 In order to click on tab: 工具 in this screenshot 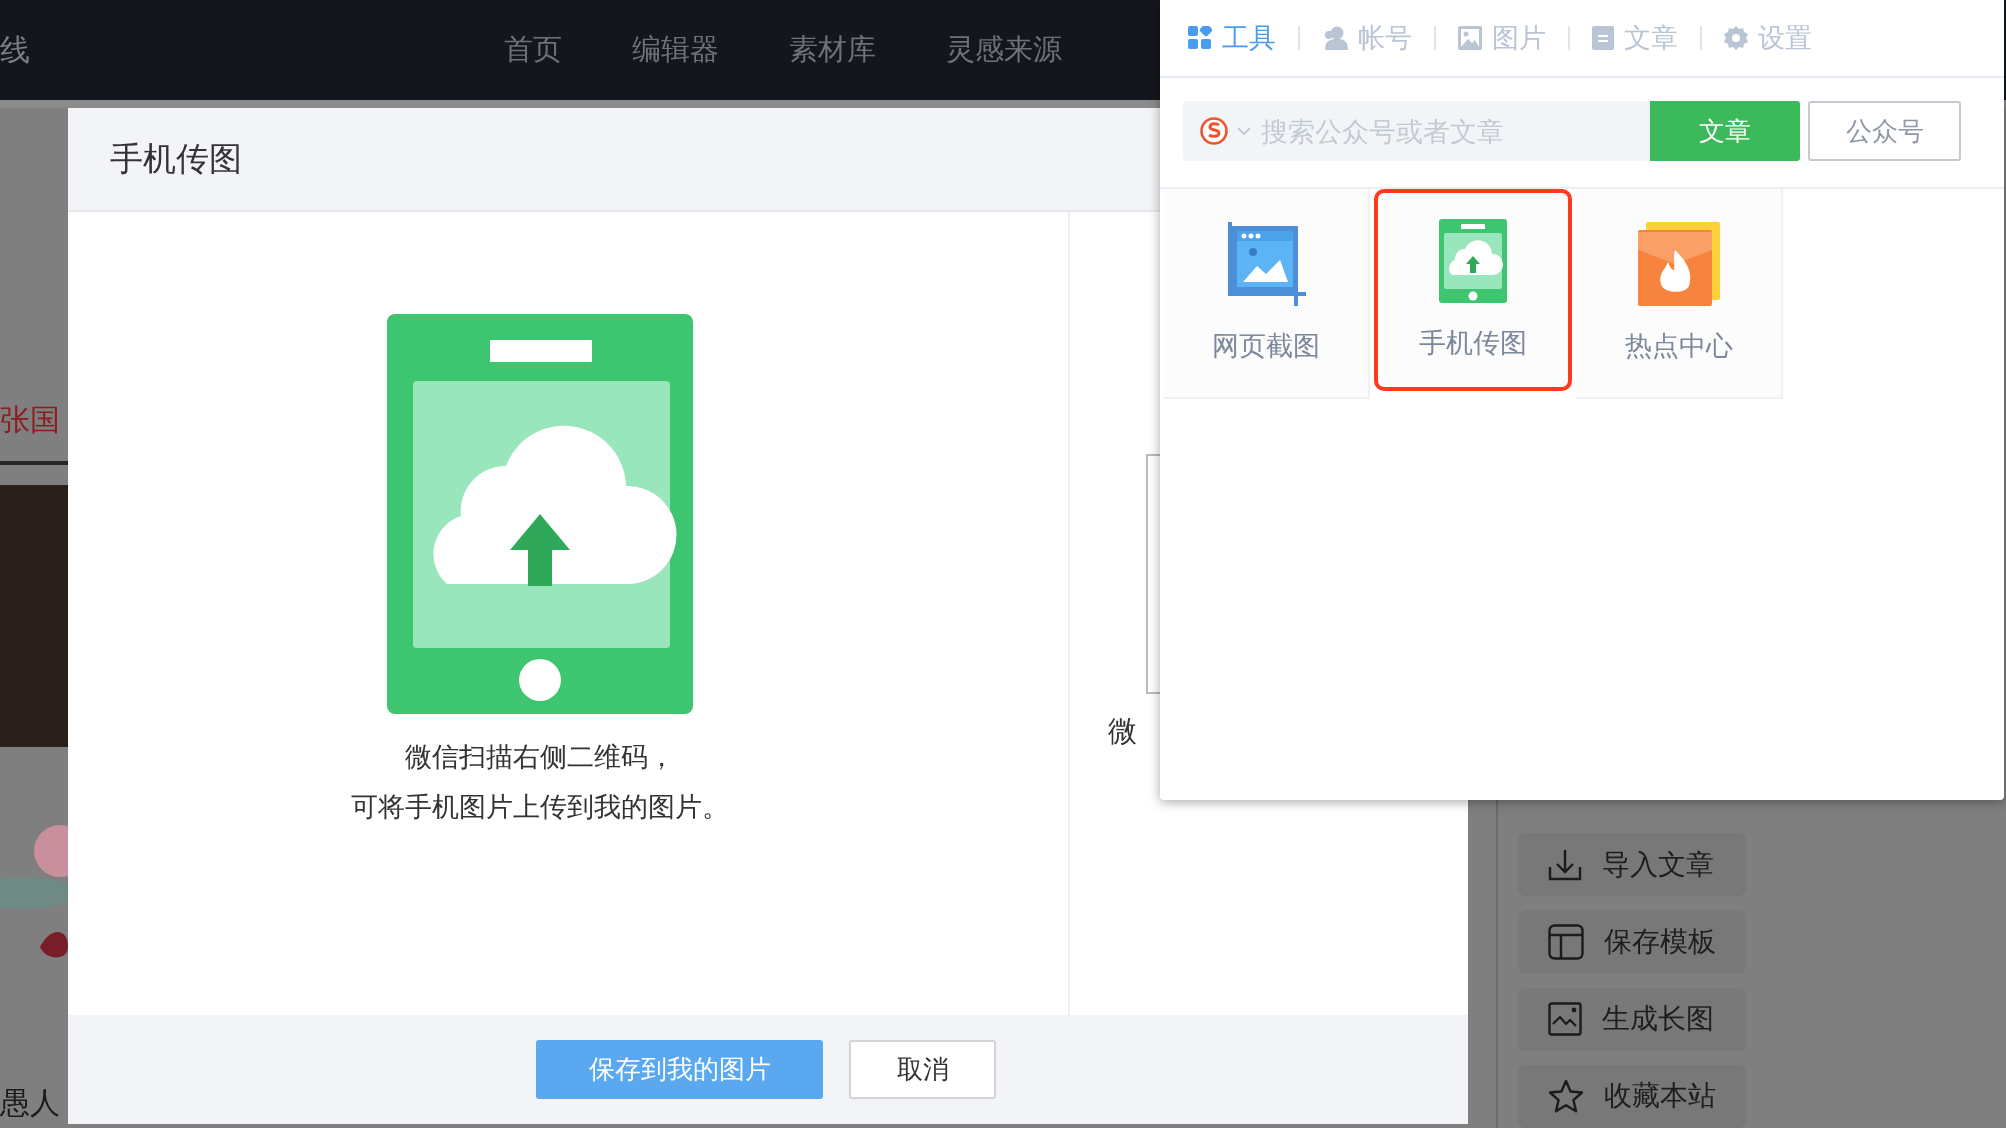, I will do `click(1232, 38)`.